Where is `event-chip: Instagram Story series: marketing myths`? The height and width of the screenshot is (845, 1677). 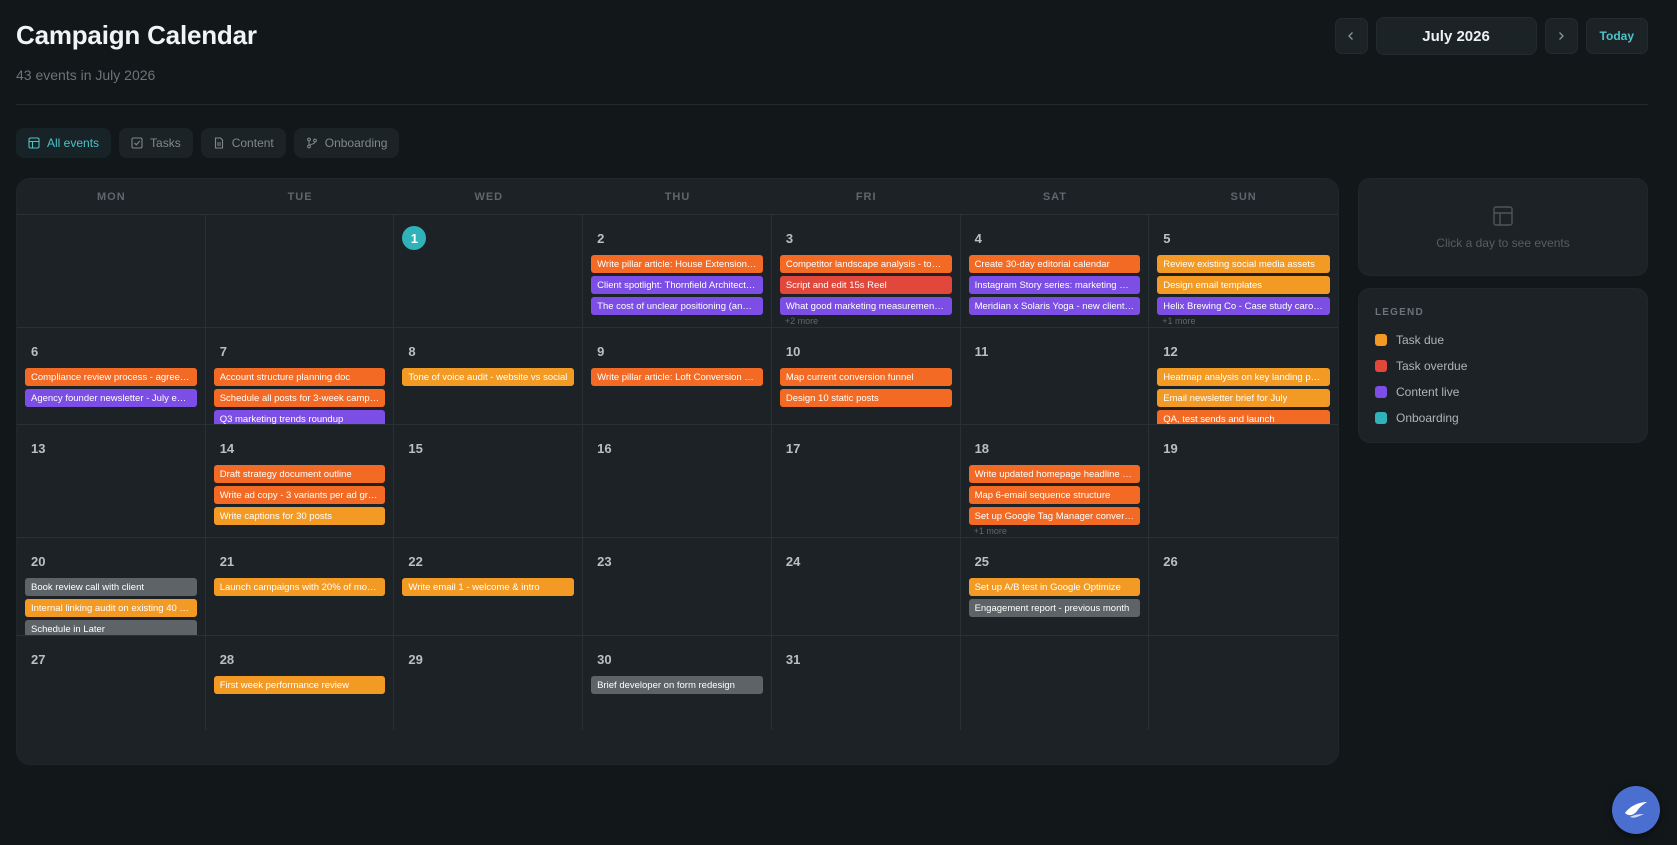 event-chip: Instagram Story series: marketing myths is located at coordinates (1054, 285).